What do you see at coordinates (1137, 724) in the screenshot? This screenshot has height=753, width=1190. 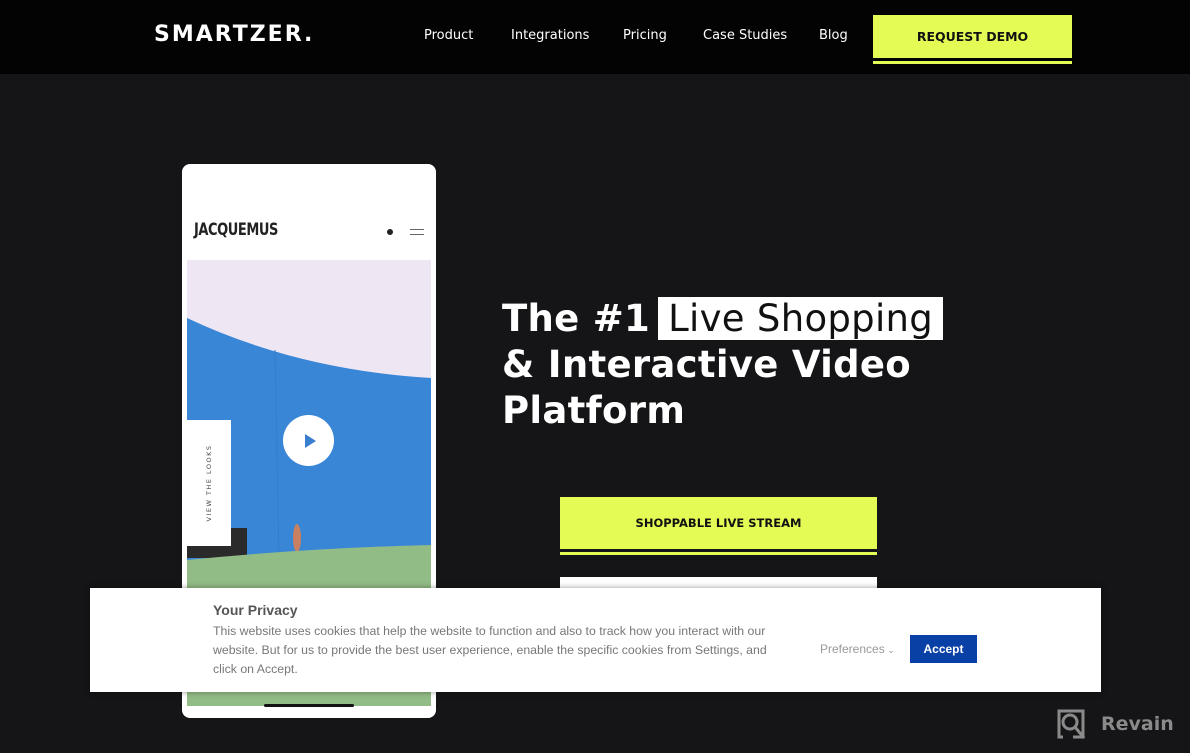 I see `revain-label: Revain` at bounding box center [1137, 724].